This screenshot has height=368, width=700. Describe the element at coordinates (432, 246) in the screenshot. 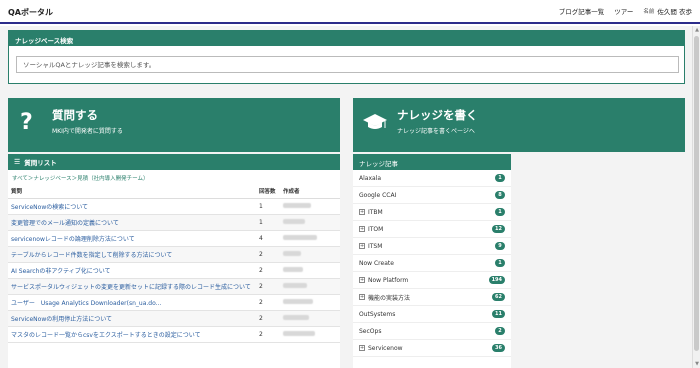

I see `knowledge-category-item: + ITSM 9` at that location.